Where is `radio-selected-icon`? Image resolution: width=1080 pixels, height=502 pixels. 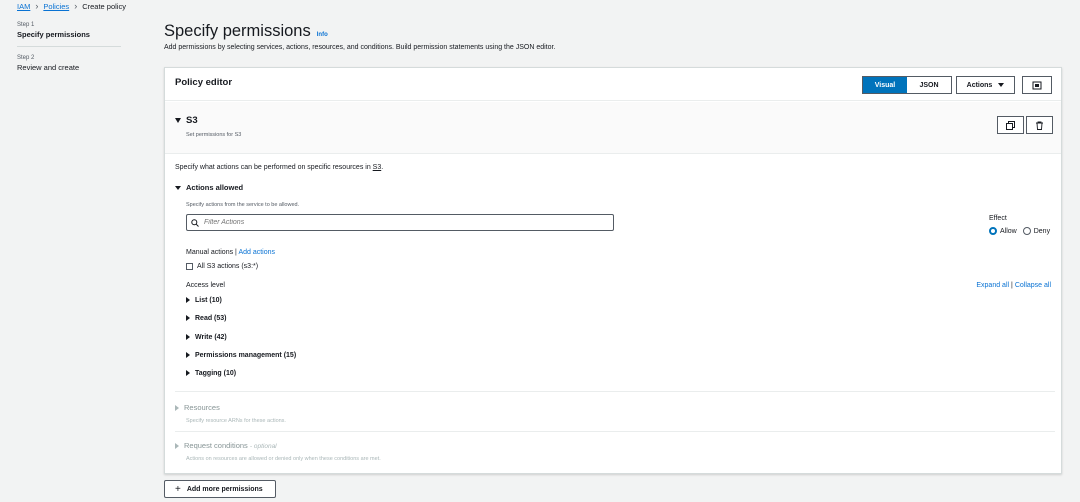 radio-selected-icon is located at coordinates (993, 231).